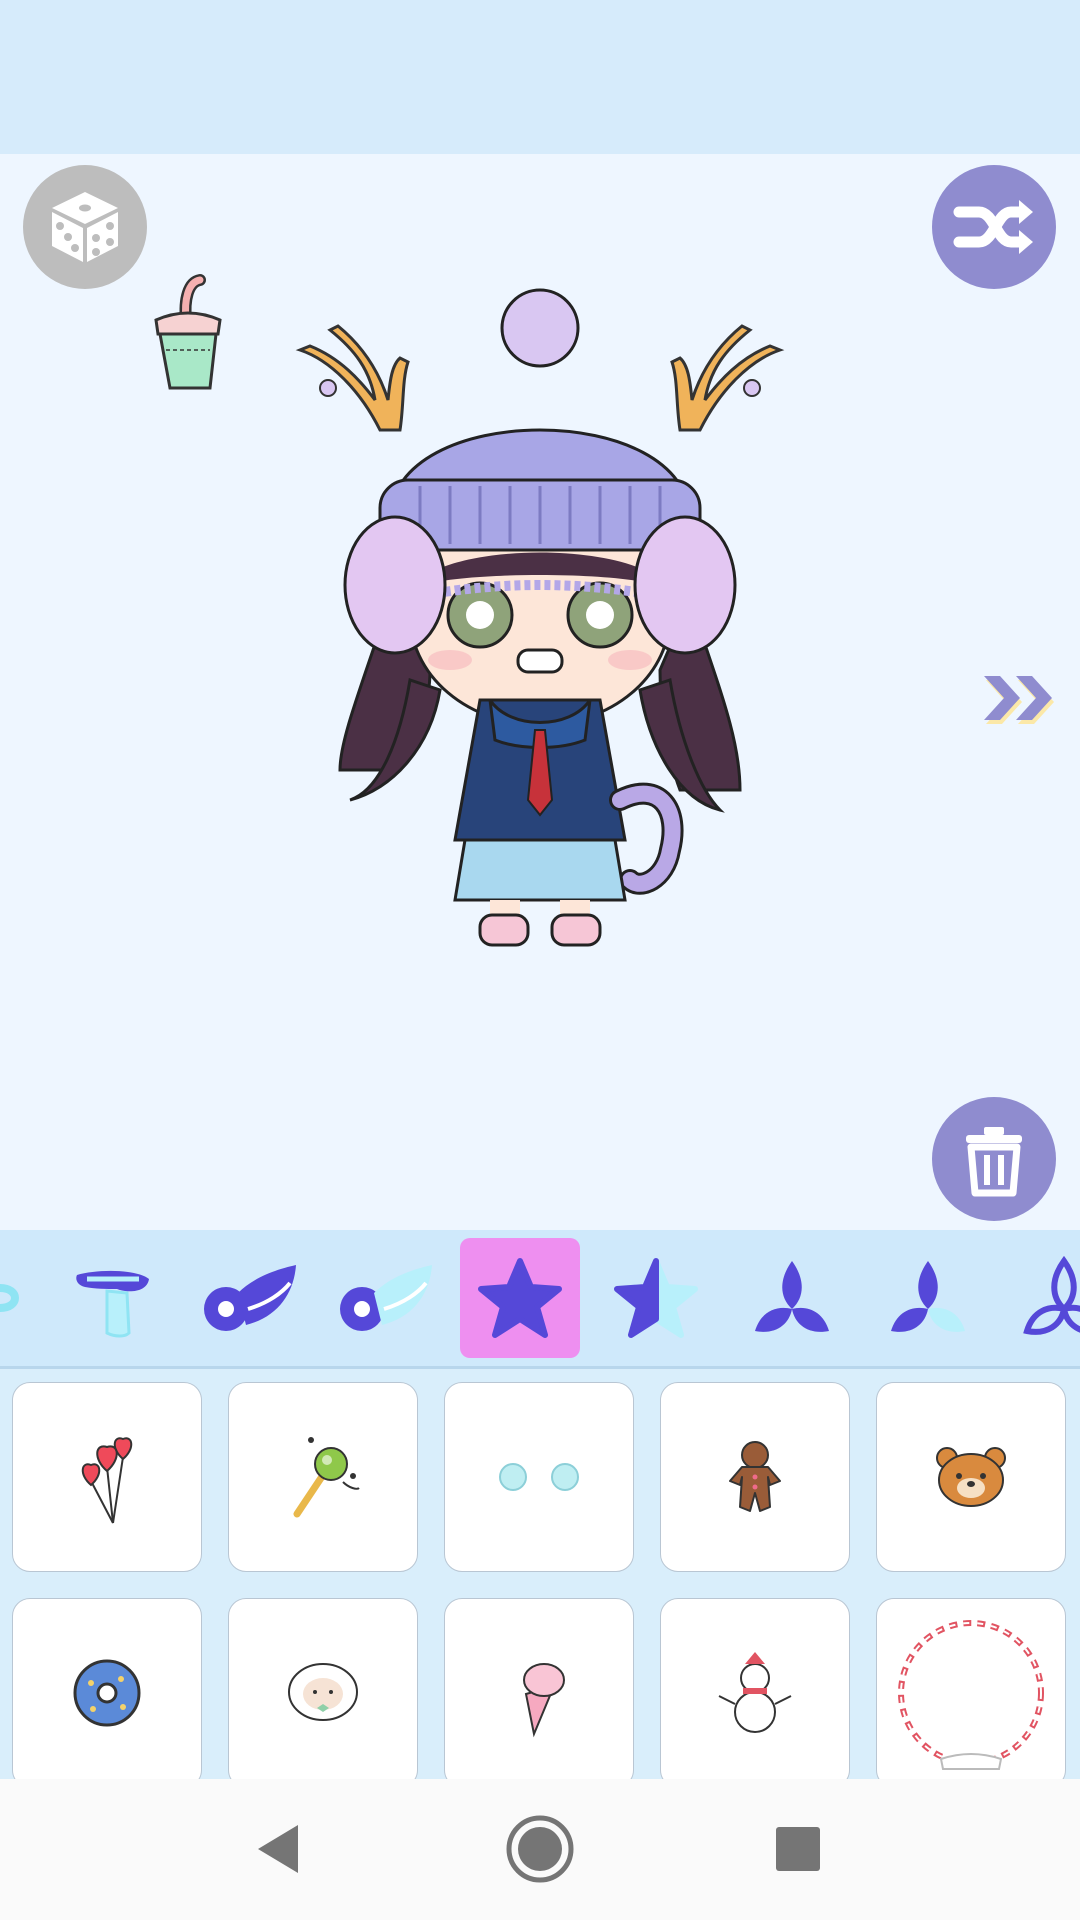 This screenshot has height=1920, width=1080. I want to click on double-chevron-right-icon, so click(1019, 700).